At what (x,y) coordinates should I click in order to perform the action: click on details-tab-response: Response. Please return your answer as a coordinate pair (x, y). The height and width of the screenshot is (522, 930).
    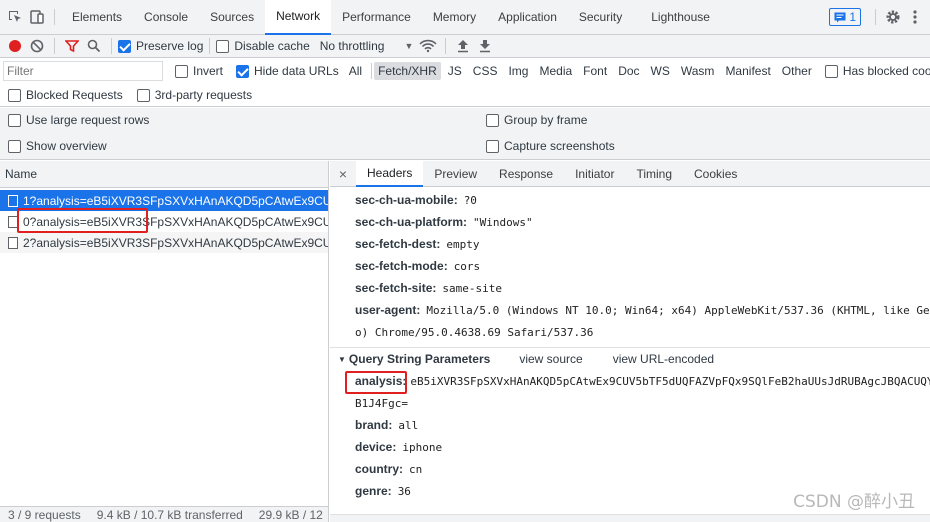
    Looking at the image, I should click on (526, 174).